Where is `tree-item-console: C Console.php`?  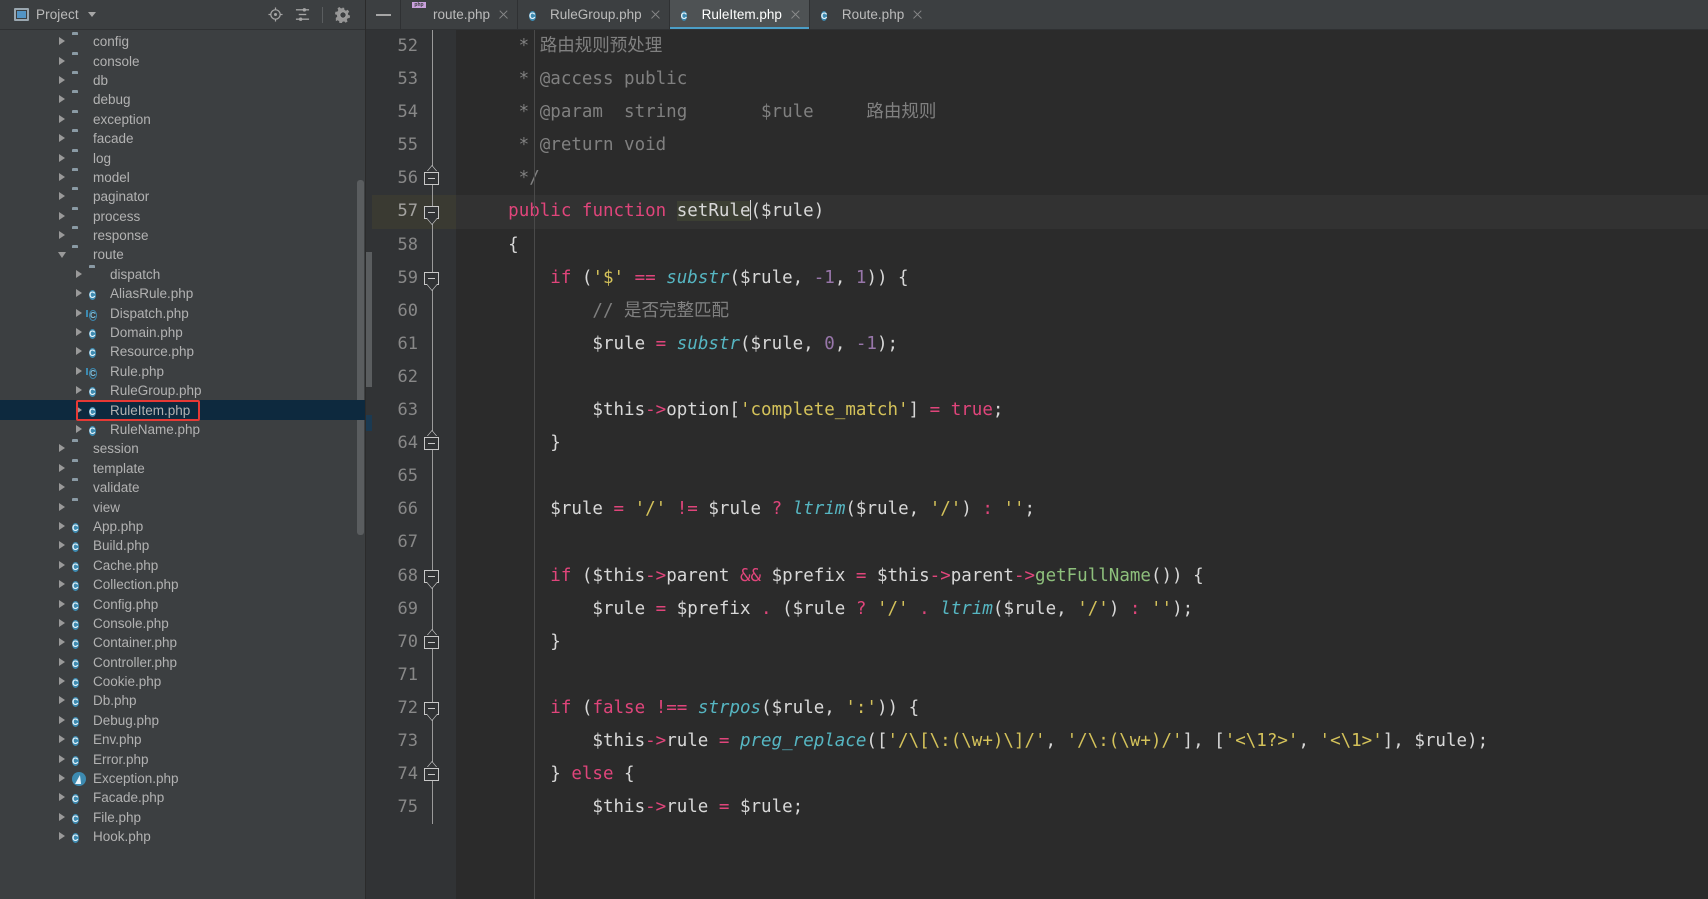 tree-item-console: C Console.php is located at coordinates (182, 623).